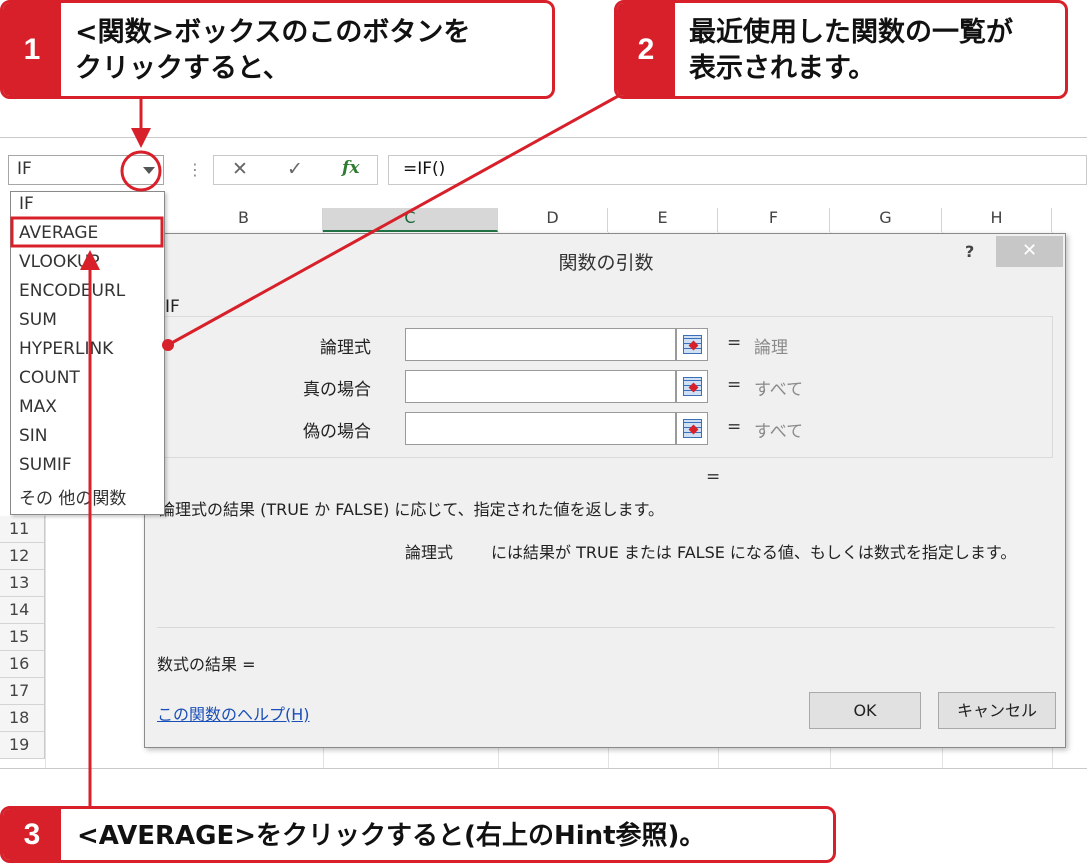 This screenshot has width=1087, height=863. Describe the element at coordinates (87, 409) in the screenshot. I see `function-item-max: MAX` at that location.